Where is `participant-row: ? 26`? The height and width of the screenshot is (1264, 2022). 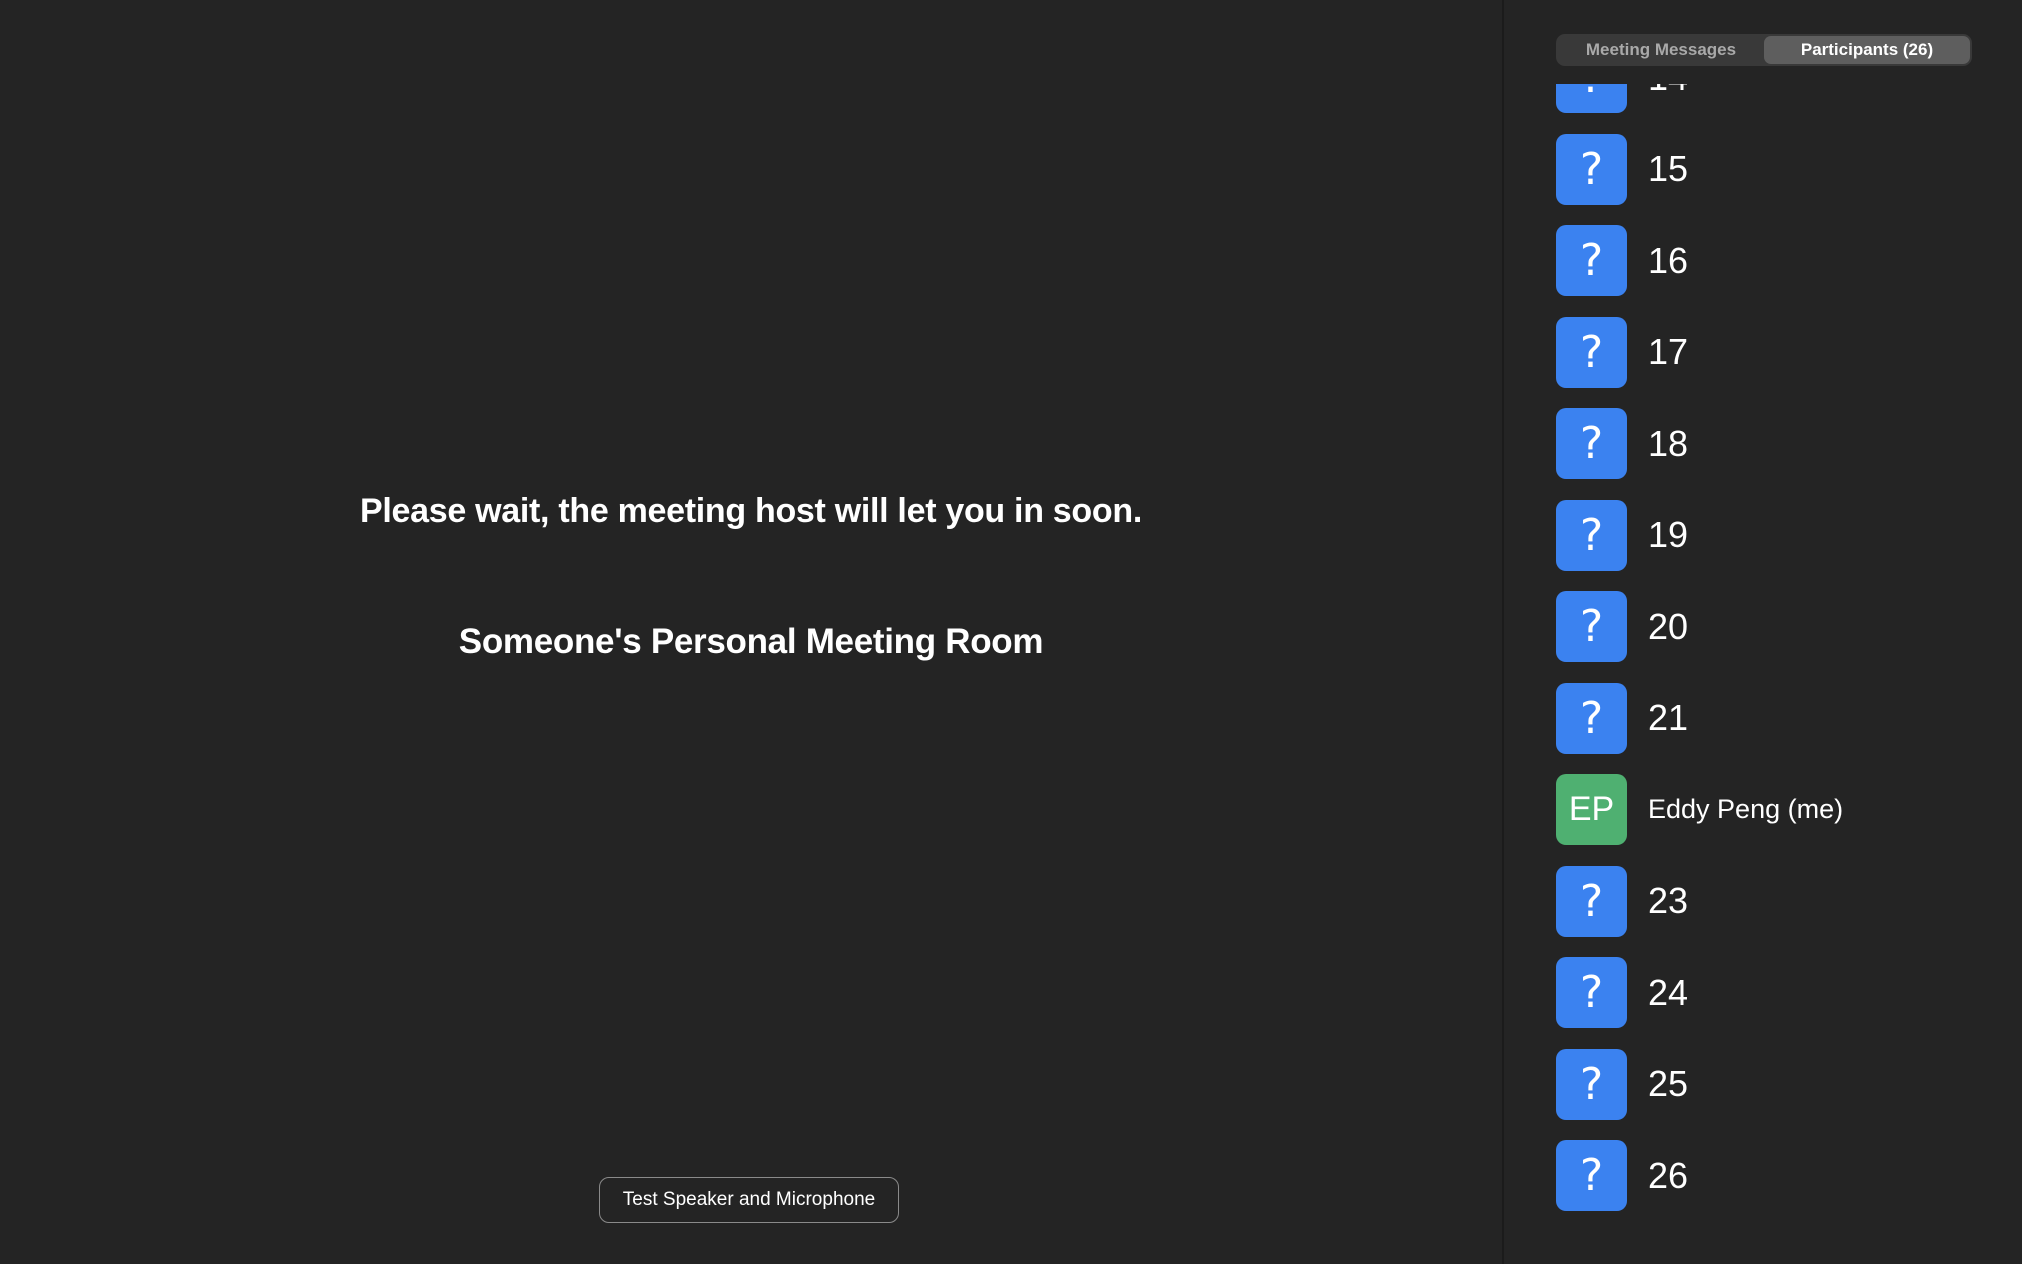
participant-row: ? 26 is located at coordinates (1776, 1176).